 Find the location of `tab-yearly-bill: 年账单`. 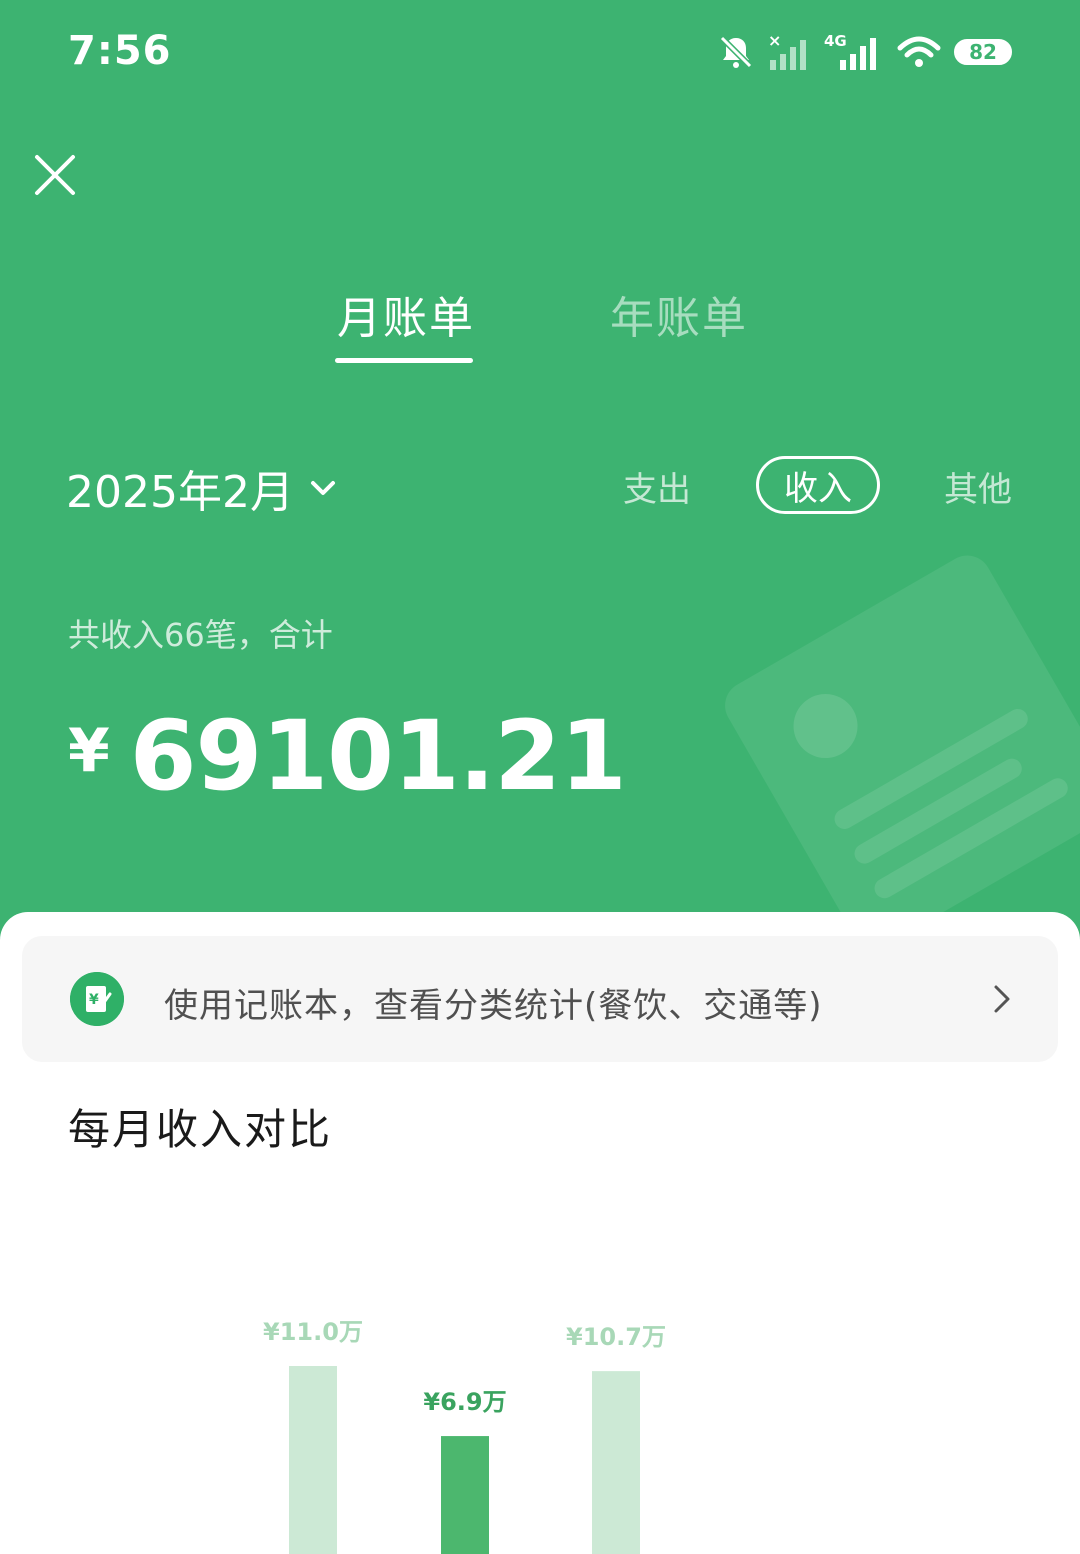

tab-yearly-bill: 年账单 is located at coordinates (679, 314).